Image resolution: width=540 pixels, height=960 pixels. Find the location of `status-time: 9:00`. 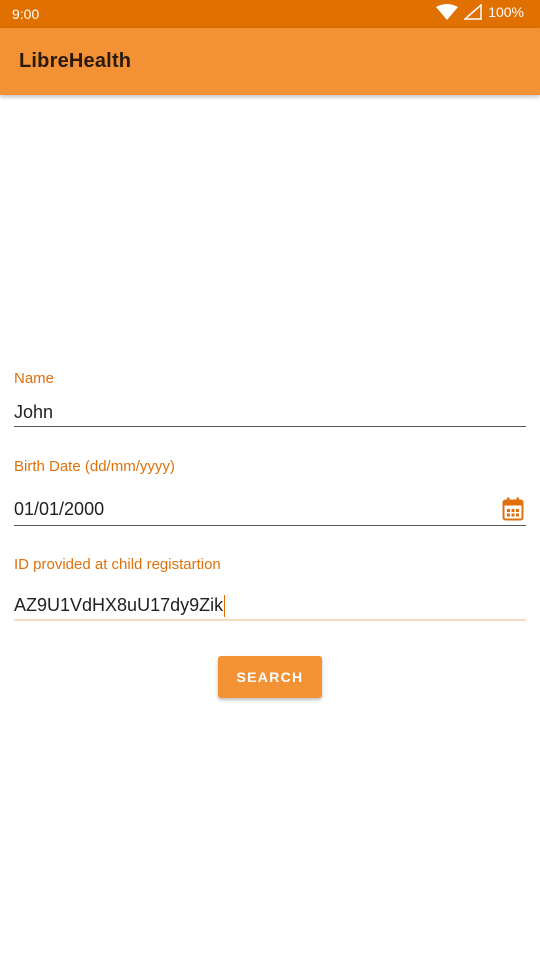

status-time: 9:00 is located at coordinates (26, 14).